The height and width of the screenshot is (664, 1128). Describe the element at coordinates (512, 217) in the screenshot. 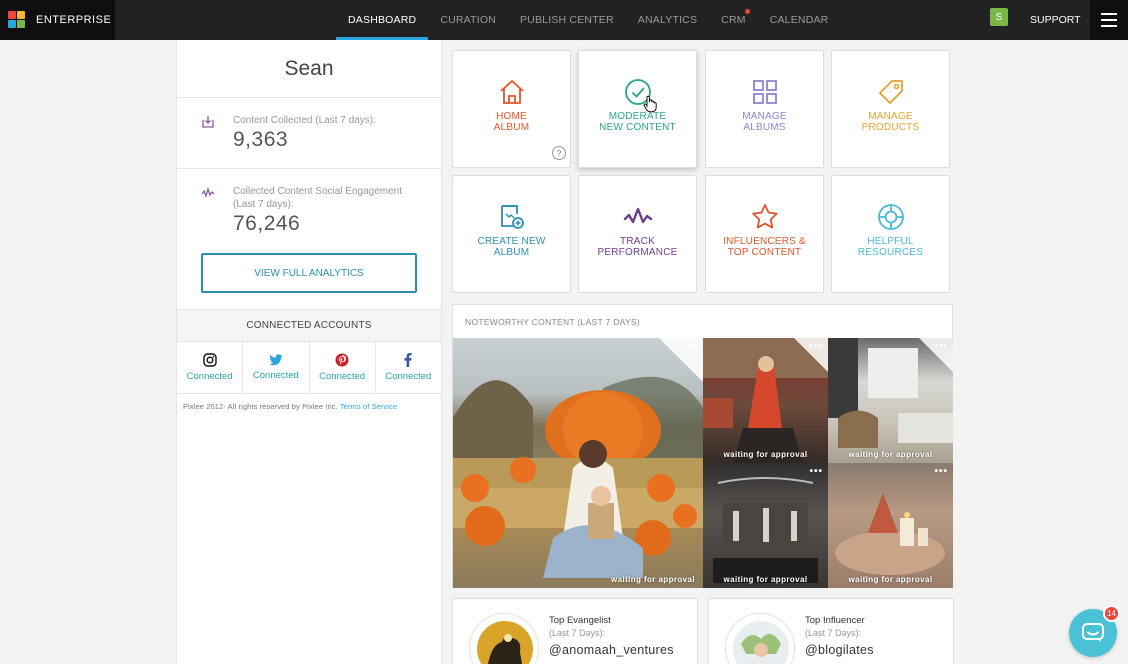

I see `new-album-icon` at that location.